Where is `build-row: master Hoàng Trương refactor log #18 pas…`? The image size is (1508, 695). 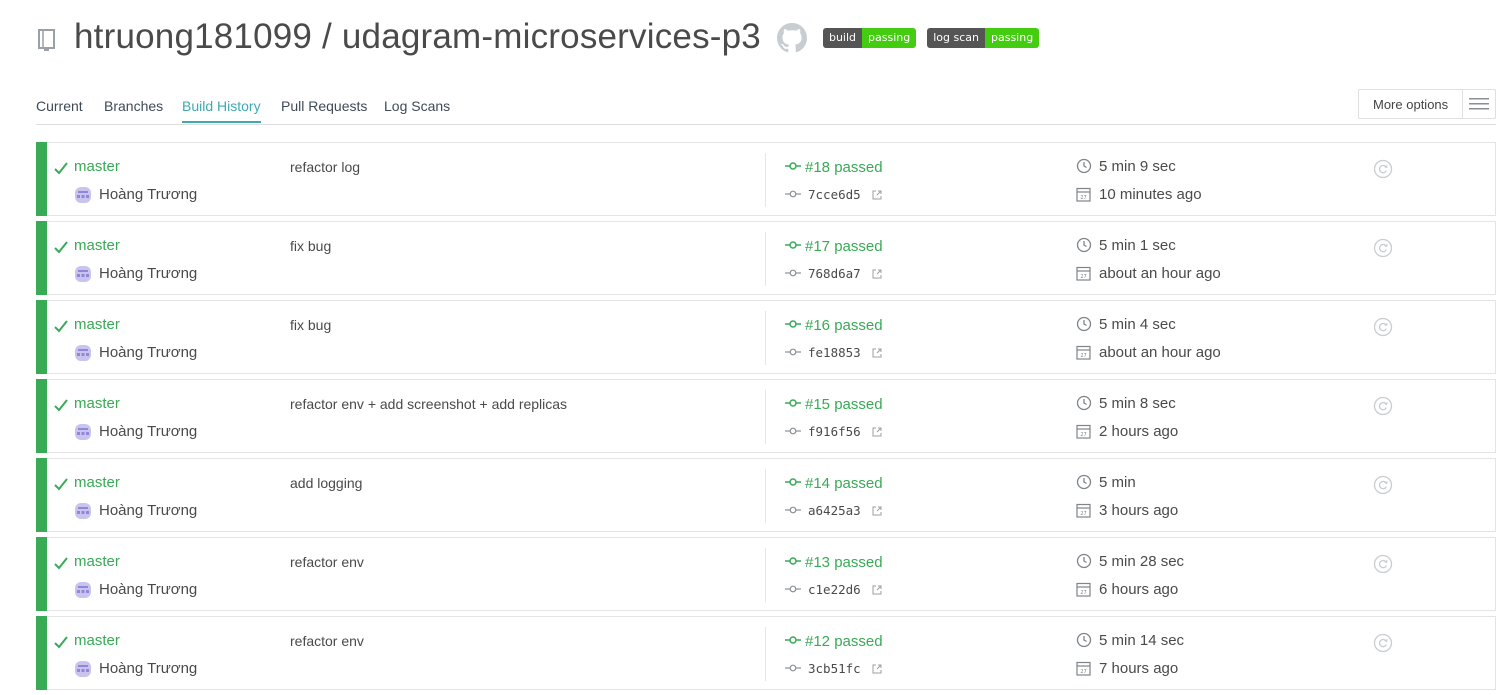
build-row: master Hoàng Trương refactor log #18 pas… is located at coordinates (766, 179).